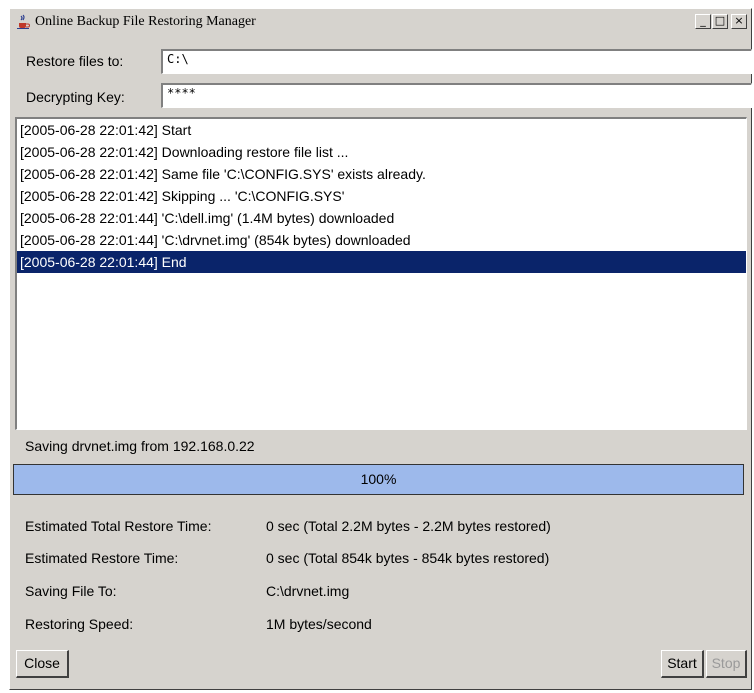 The image size is (754, 693). I want to click on restore-to-input, so click(457, 59).